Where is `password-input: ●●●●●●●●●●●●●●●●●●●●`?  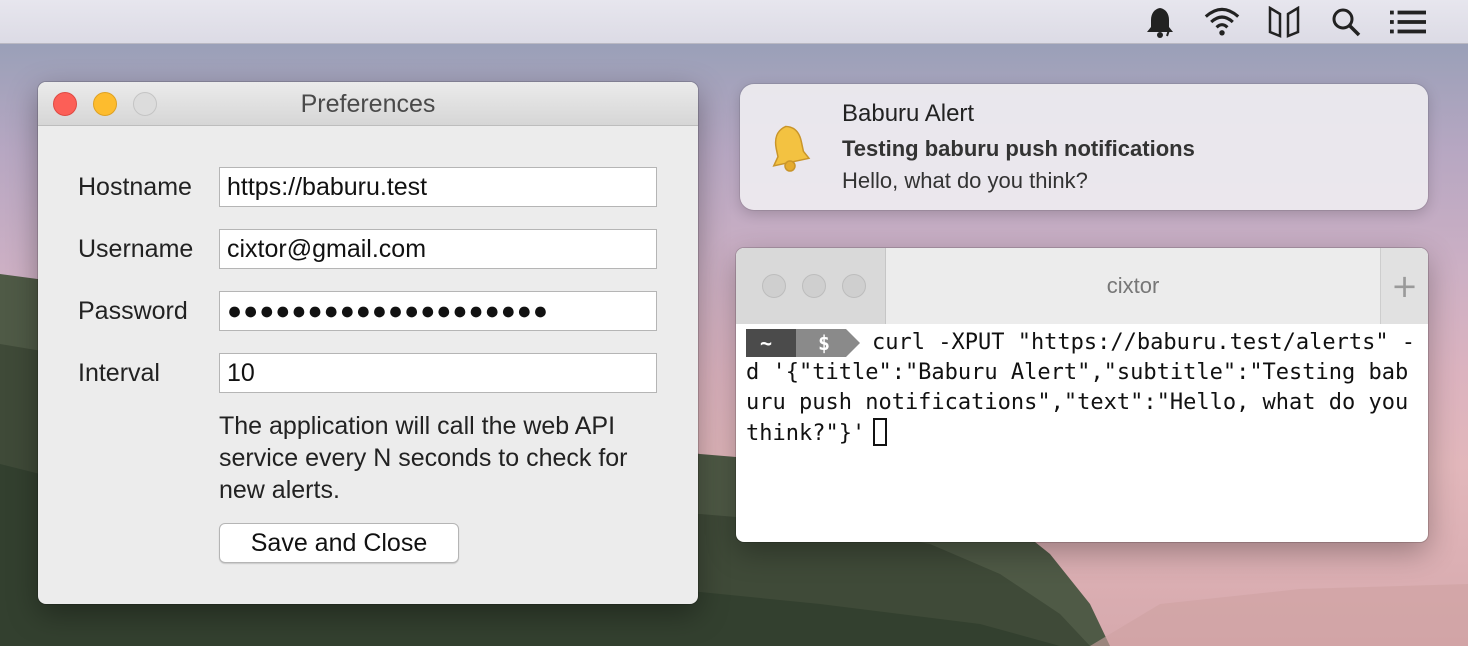
password-input: ●●●●●●●●●●●●●●●●●●●● is located at coordinates (438, 311).